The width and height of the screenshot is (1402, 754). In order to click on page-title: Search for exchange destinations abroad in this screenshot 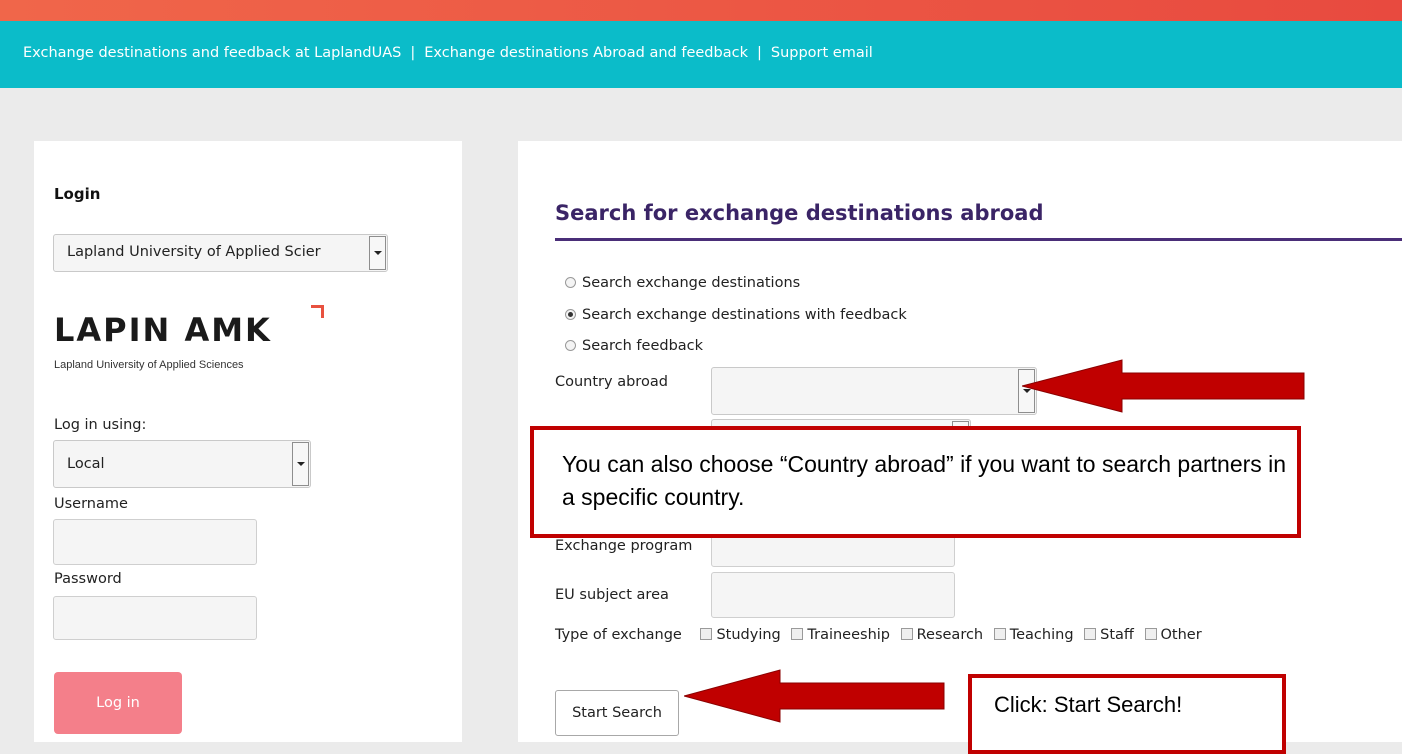, I will do `click(799, 213)`.